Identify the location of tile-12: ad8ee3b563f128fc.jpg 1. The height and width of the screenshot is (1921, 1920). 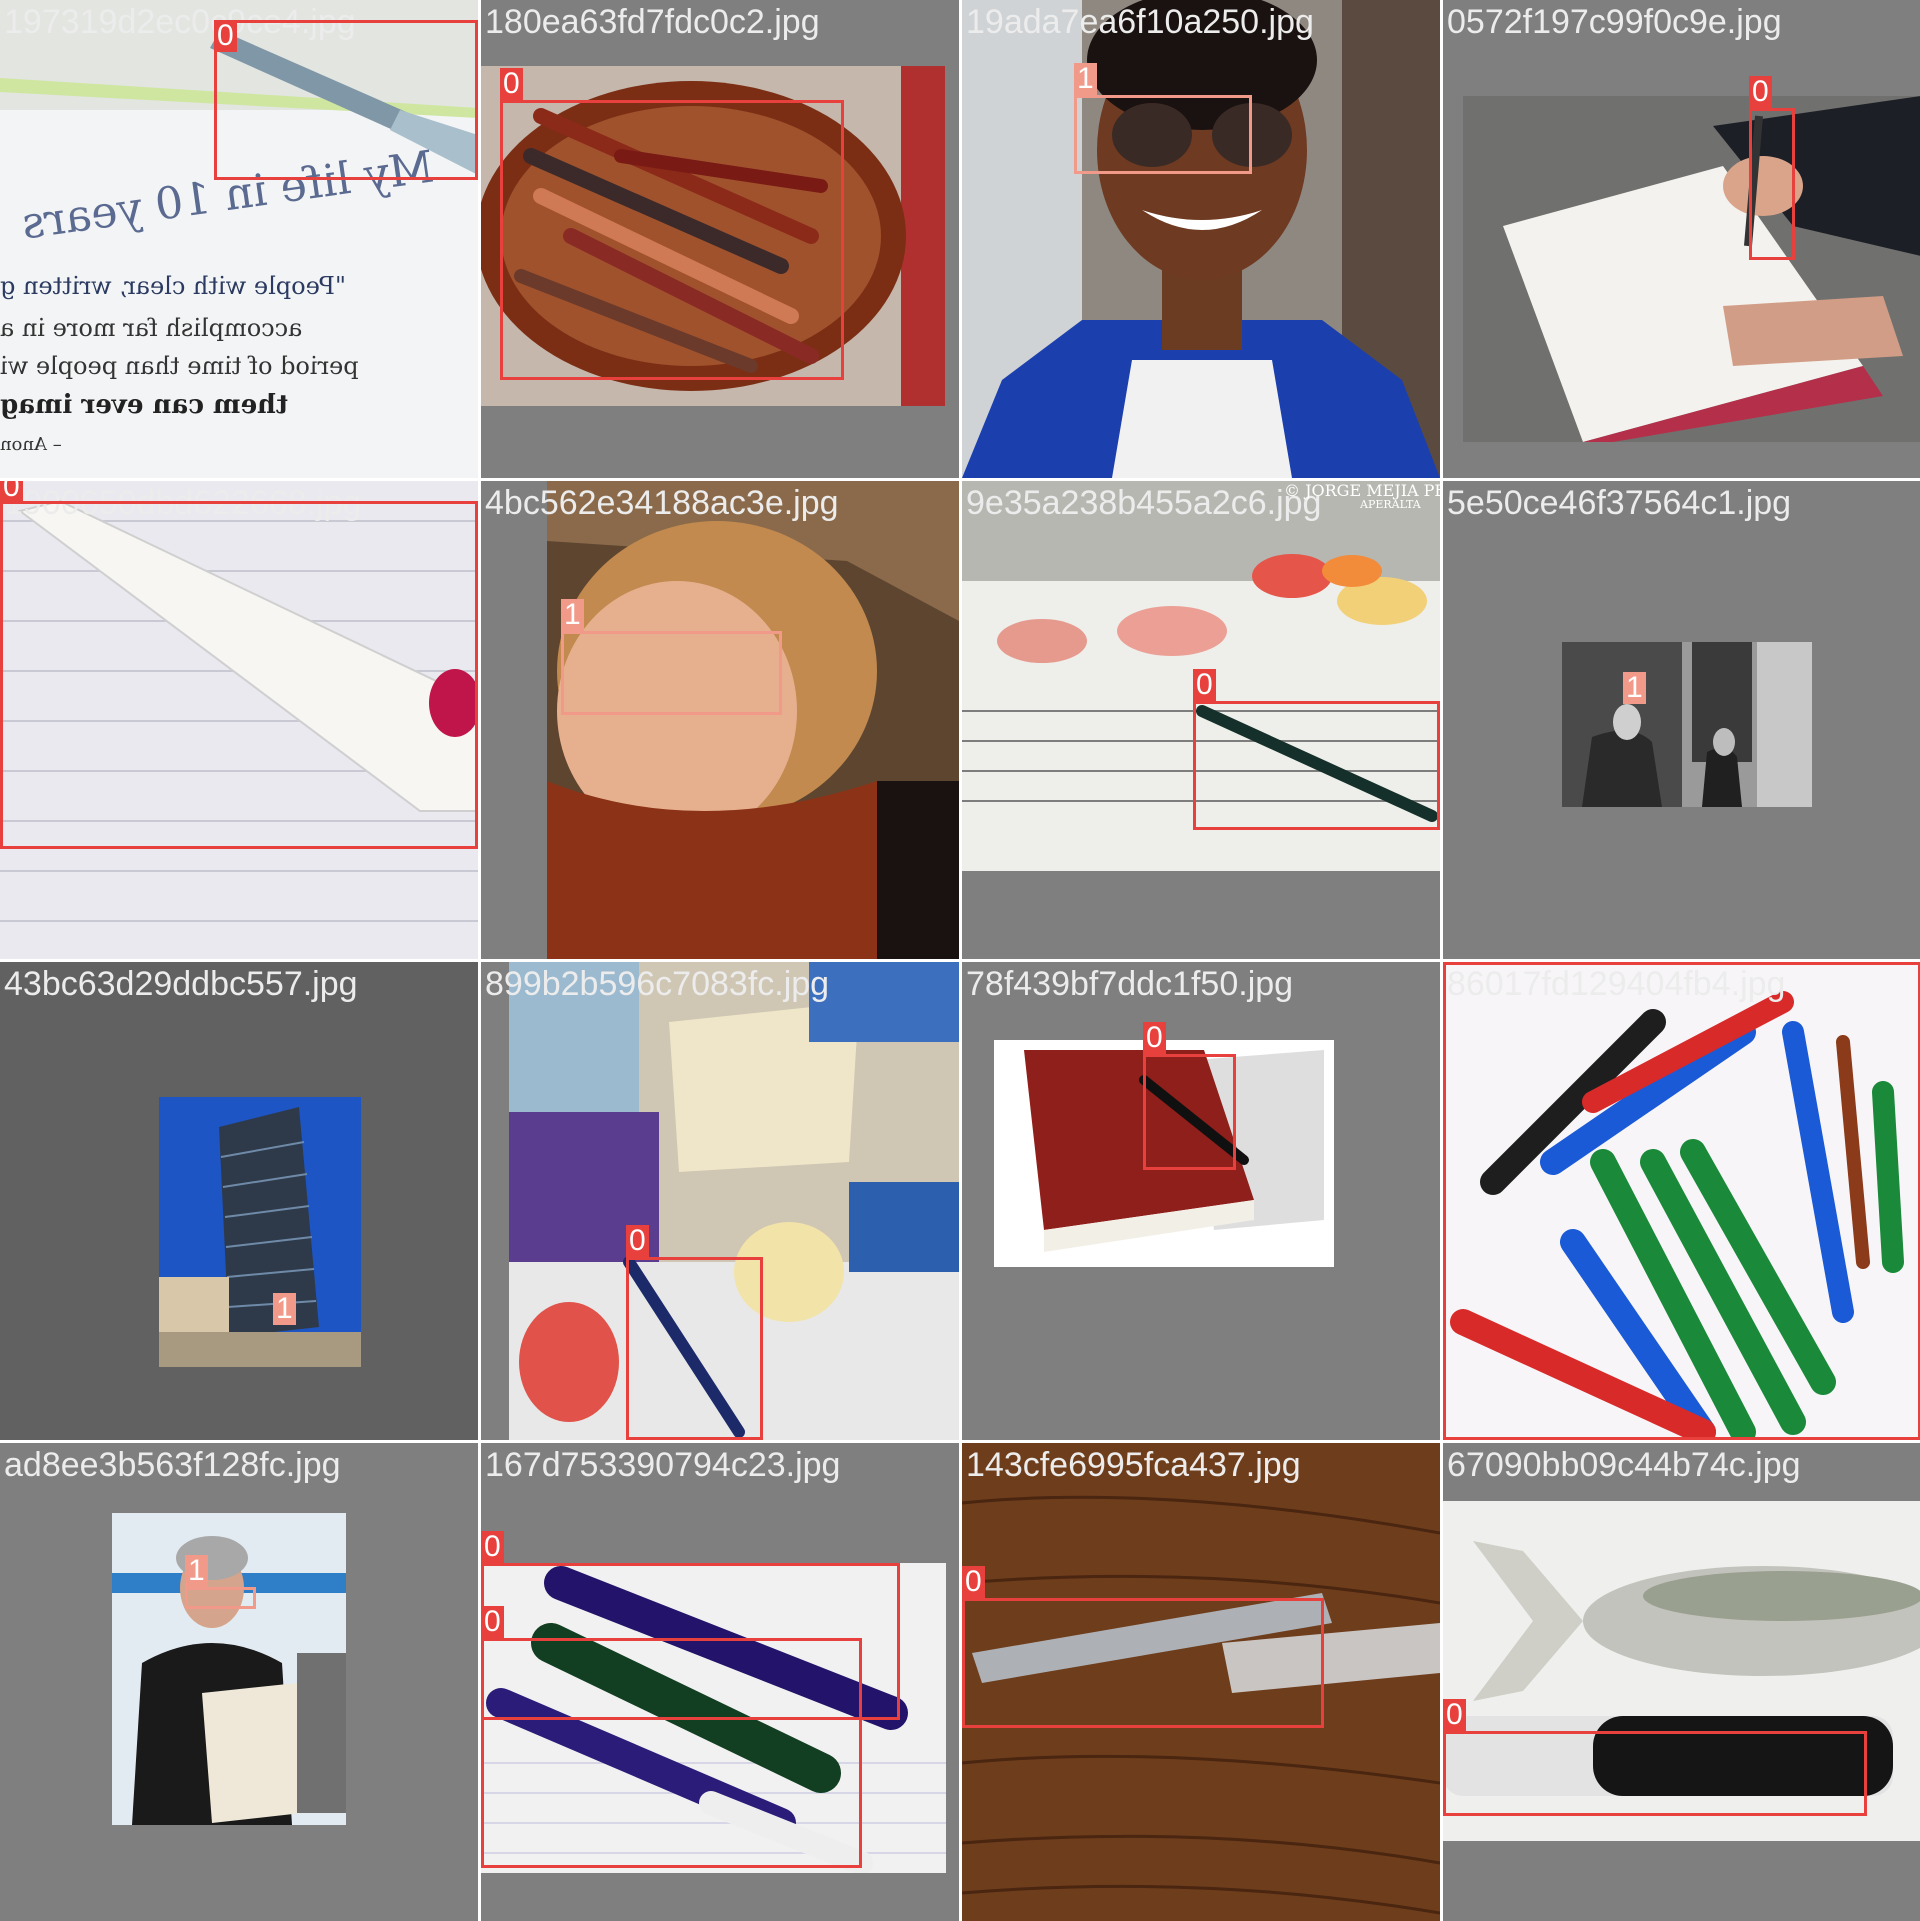
(239, 1682).